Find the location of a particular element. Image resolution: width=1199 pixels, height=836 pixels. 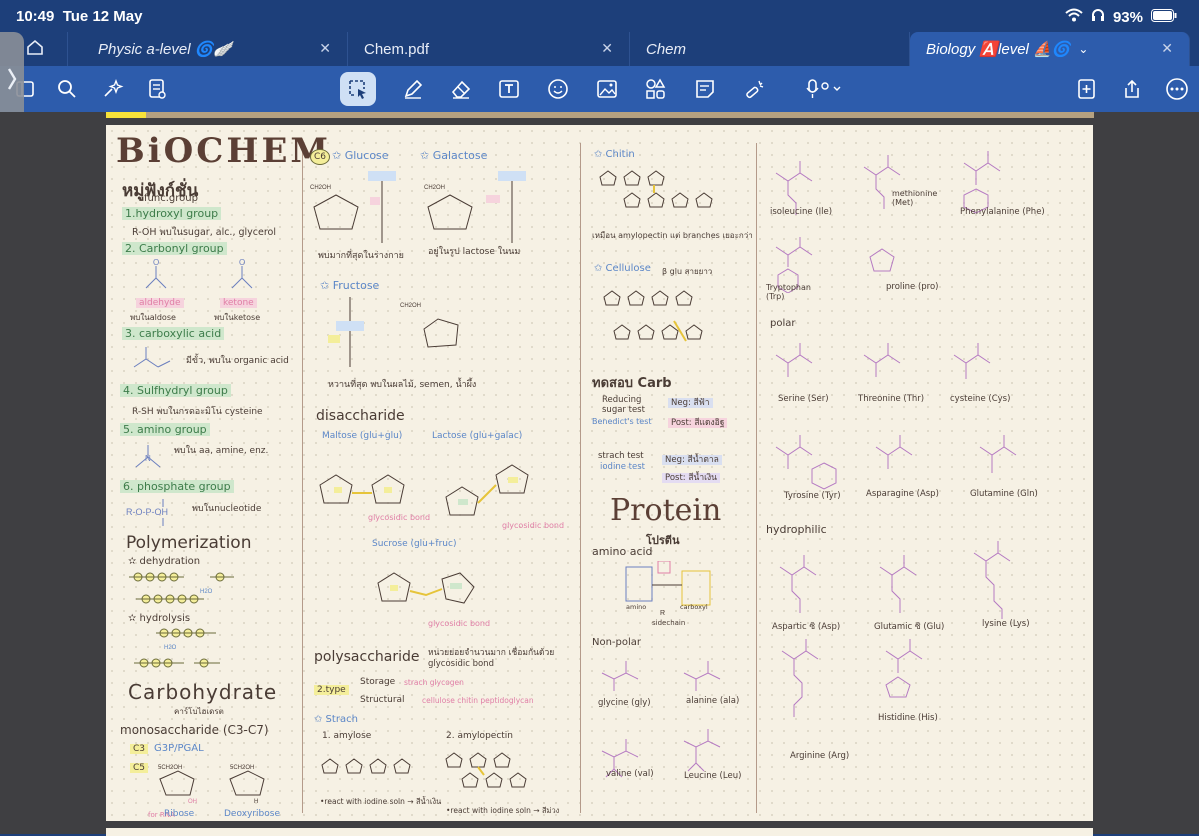

tab-chem-pdf: Chem.pdf ✕ is located at coordinates (489, 49).